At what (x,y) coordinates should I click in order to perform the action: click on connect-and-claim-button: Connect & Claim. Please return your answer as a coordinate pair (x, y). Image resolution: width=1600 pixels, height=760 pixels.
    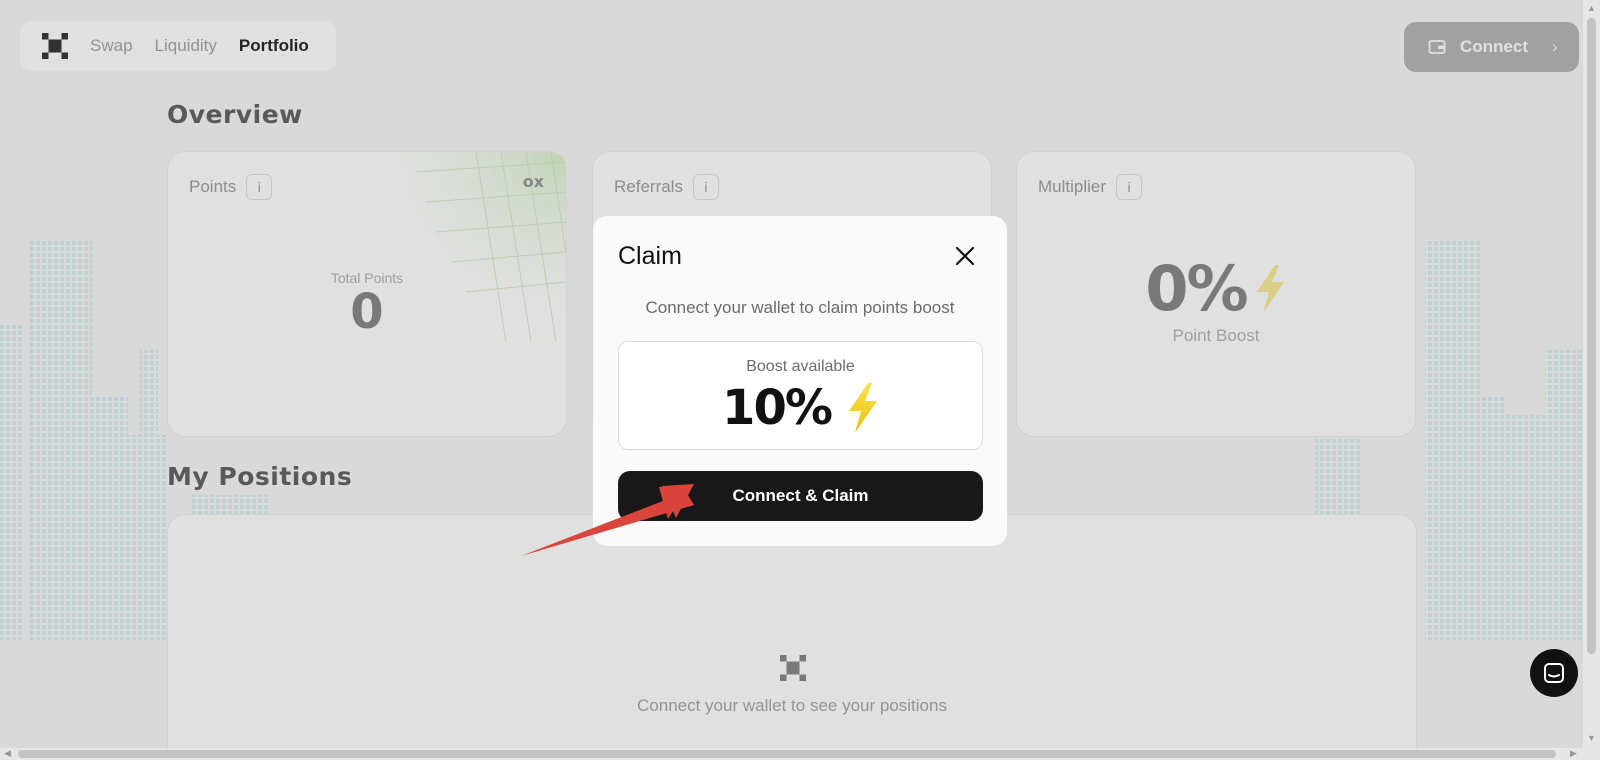
    Looking at the image, I should click on (800, 496).